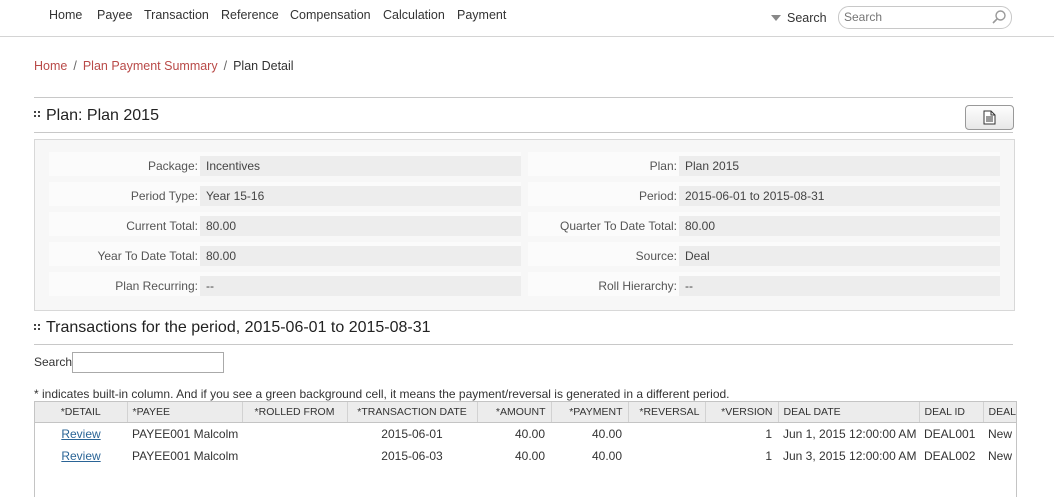 The width and height of the screenshot is (1054, 497). Describe the element at coordinates (156, 286) in the screenshot. I see `field-label: Plan Recurring:` at that location.